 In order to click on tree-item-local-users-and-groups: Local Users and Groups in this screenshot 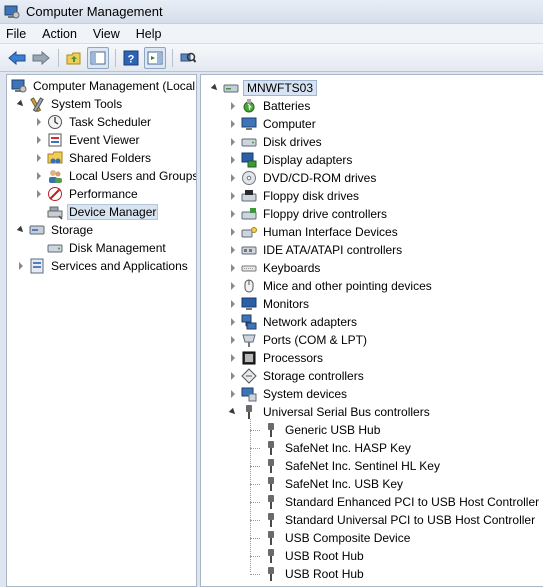, I will do `click(114, 176)`.